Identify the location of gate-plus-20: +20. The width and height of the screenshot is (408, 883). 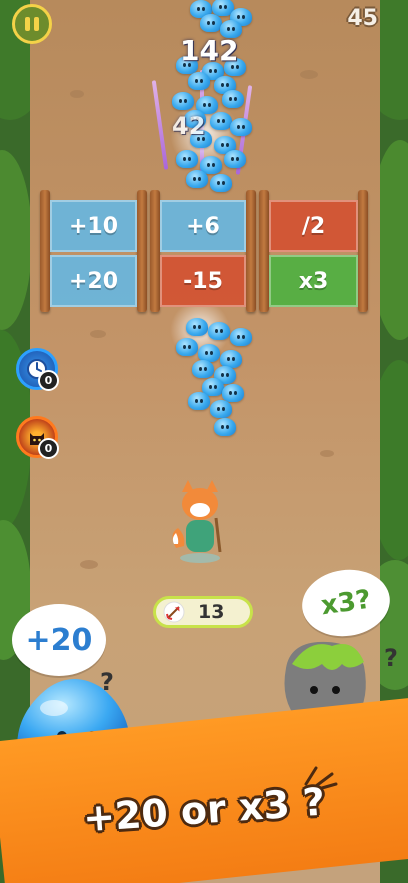
(93, 281).